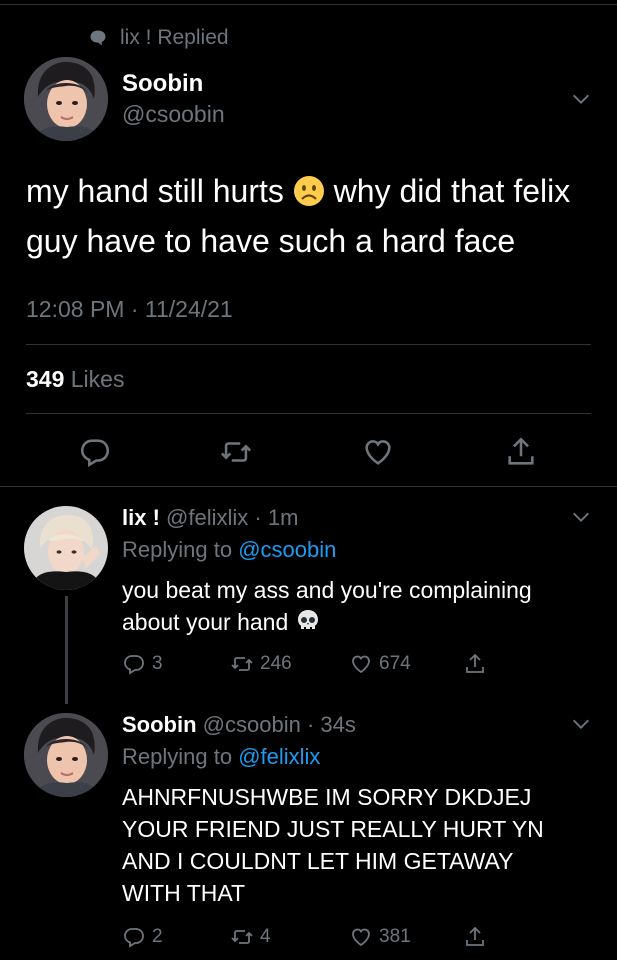 This screenshot has height=960, width=617. What do you see at coordinates (331, 724) in the screenshot?
I see `reply2-time: · 34s` at bounding box center [331, 724].